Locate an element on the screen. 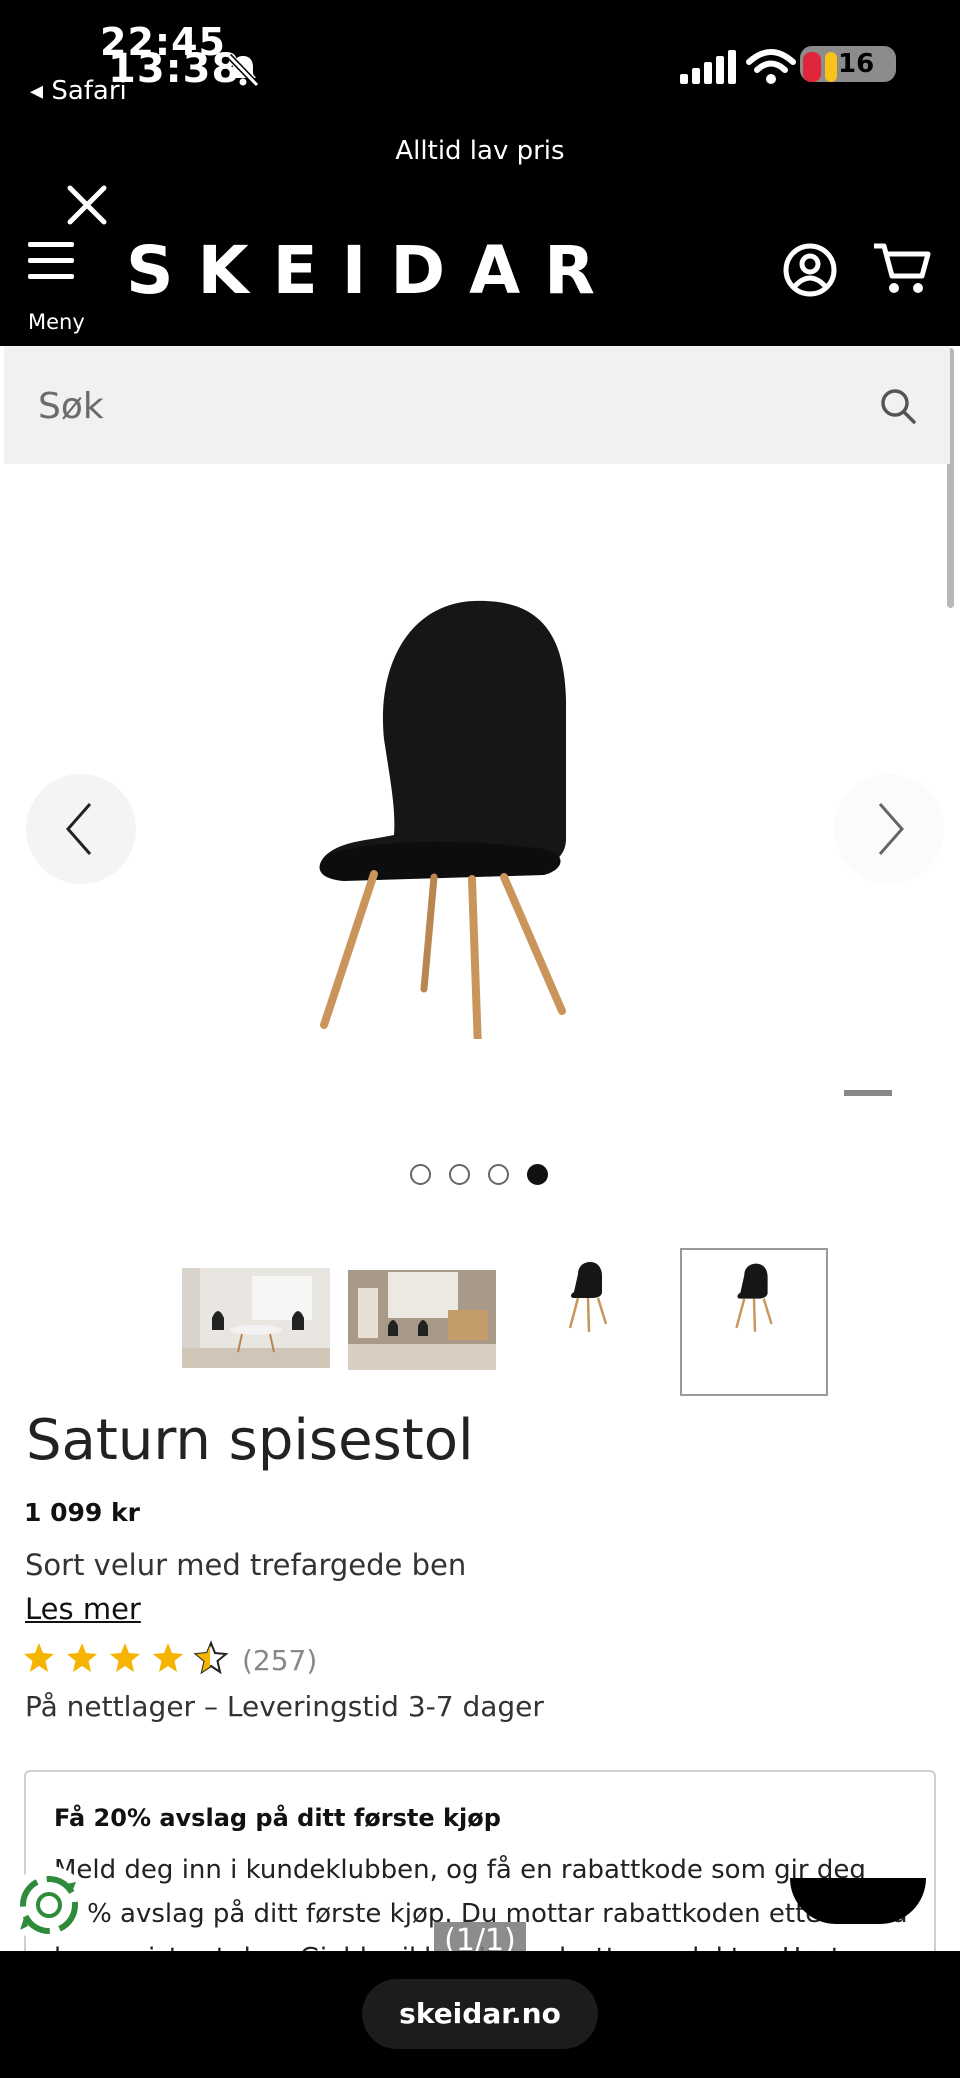  url-bar: skeidar.no is located at coordinates (480, 2014).